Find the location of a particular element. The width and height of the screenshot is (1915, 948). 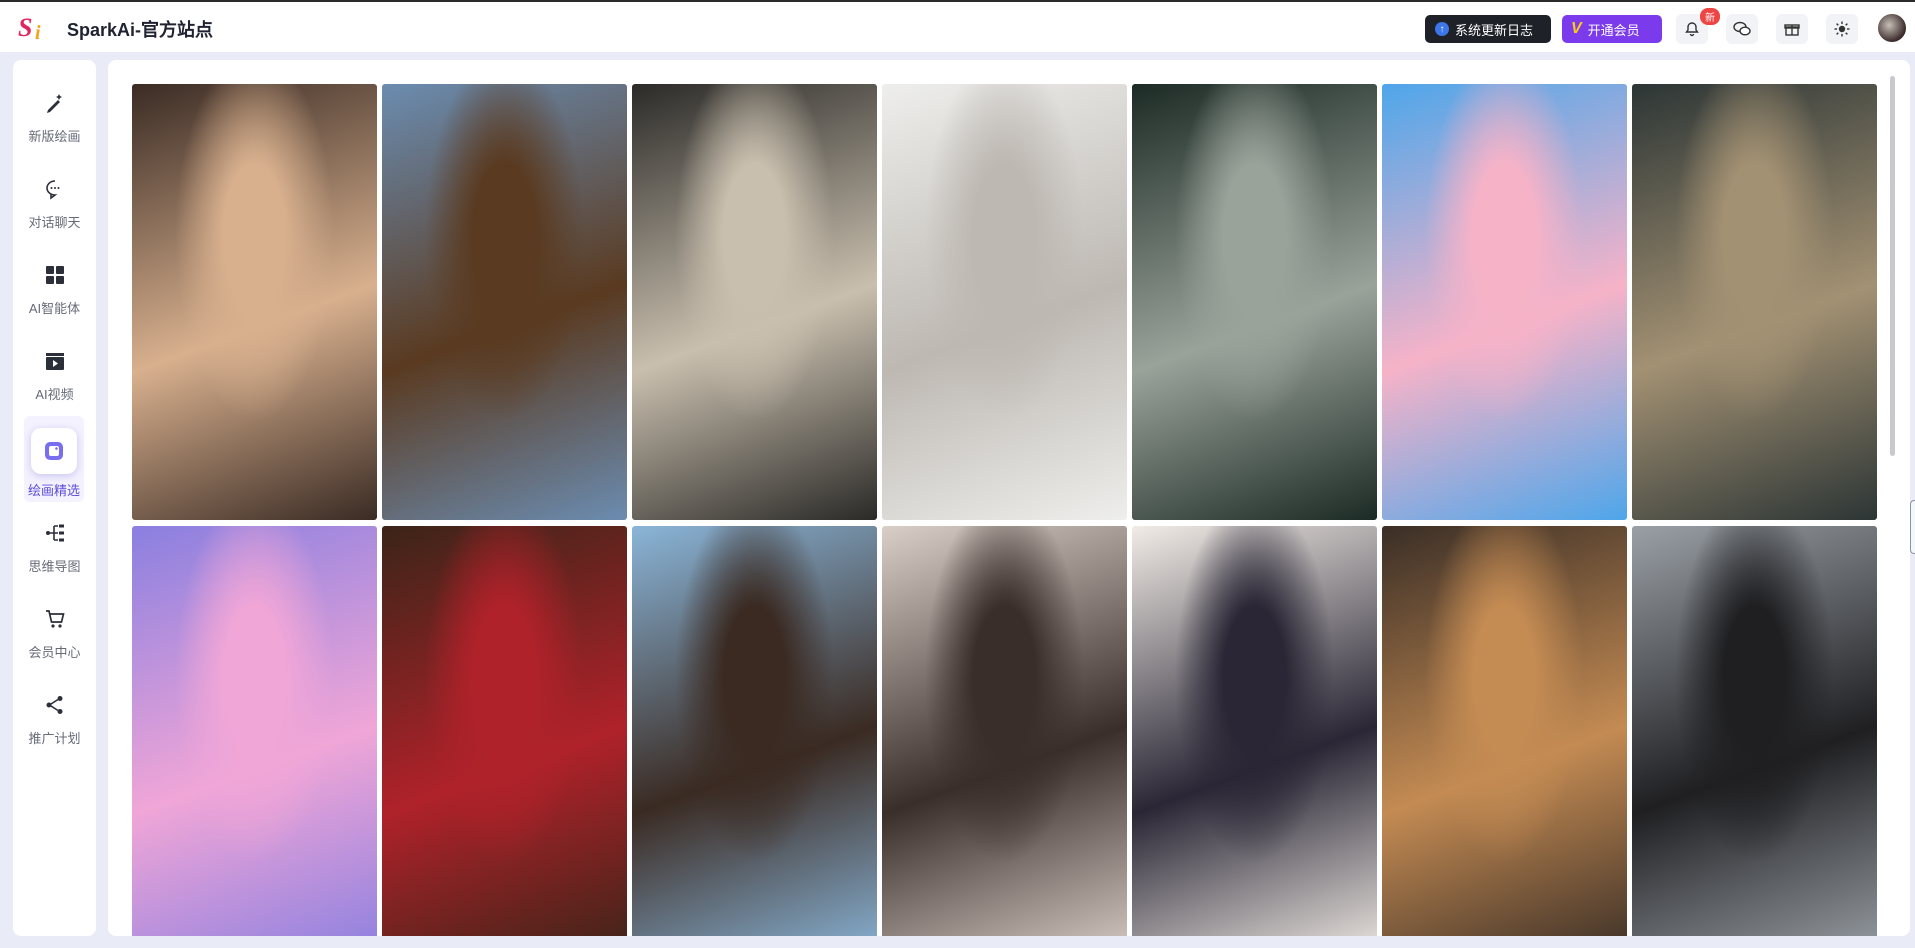

arrow-up-icon: ↑ is located at coordinates (1442, 29).